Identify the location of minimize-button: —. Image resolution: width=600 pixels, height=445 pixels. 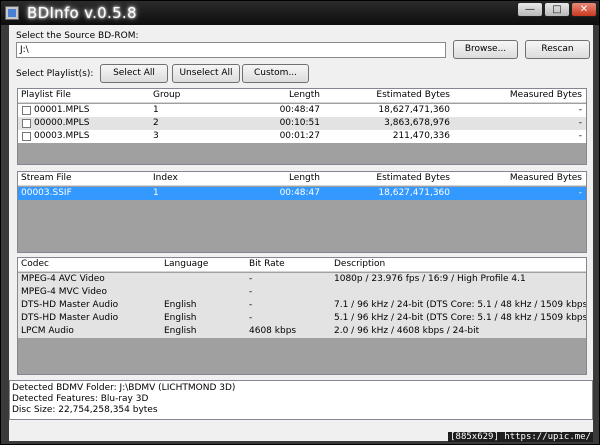
(530, 9).